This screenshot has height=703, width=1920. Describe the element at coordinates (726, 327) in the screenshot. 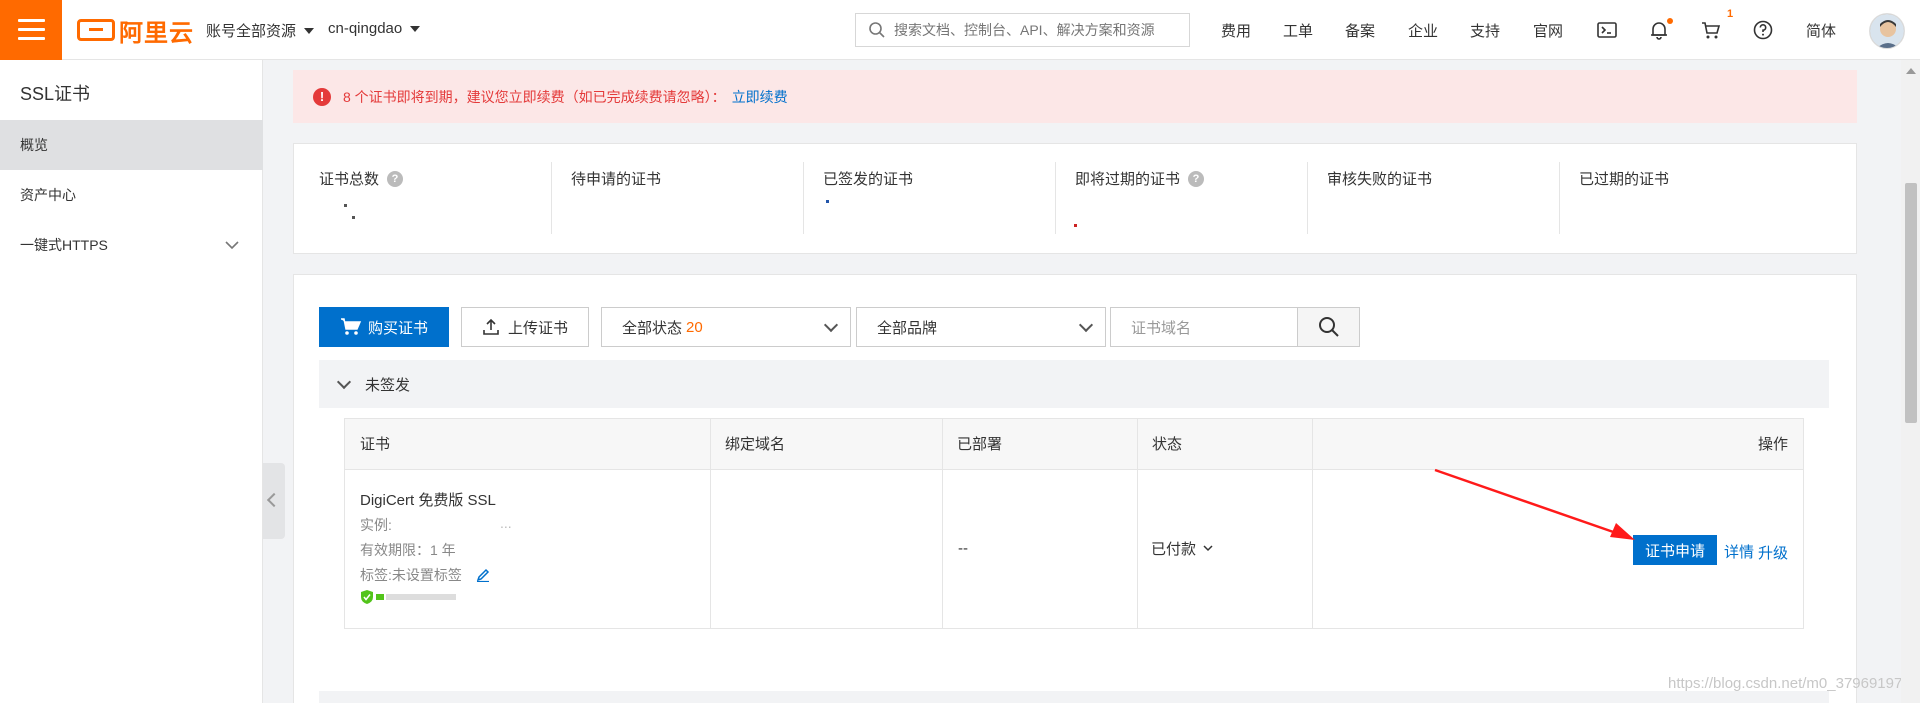

I see `status-filter-select: 全部状态 20` at that location.